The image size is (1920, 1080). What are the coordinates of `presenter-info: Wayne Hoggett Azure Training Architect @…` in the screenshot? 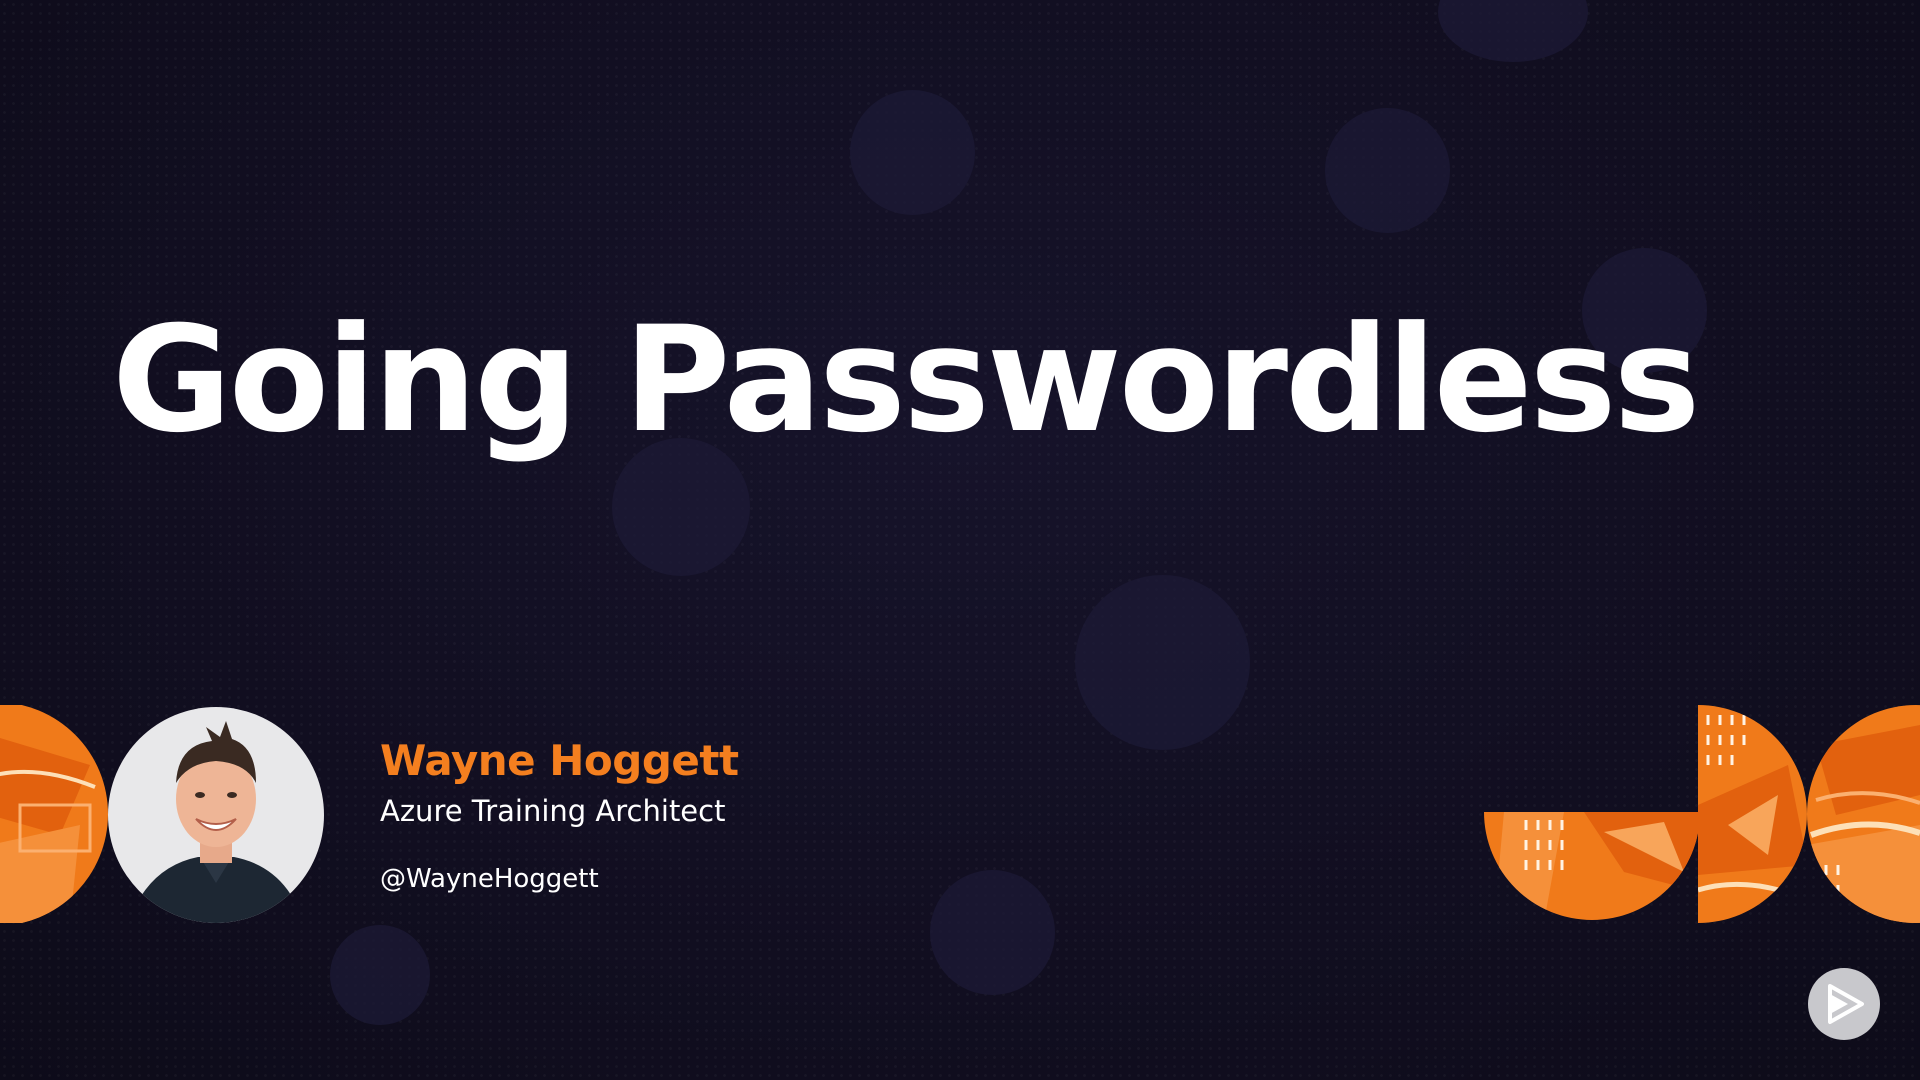 It's located at (559, 816).